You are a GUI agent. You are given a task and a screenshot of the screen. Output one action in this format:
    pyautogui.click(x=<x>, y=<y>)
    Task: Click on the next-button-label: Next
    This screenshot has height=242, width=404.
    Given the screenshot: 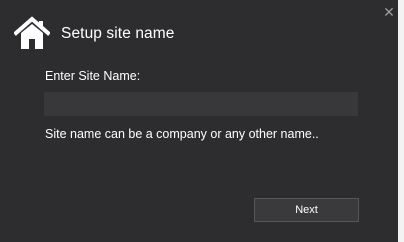 What is the action you would take?
    pyautogui.click(x=306, y=210)
    